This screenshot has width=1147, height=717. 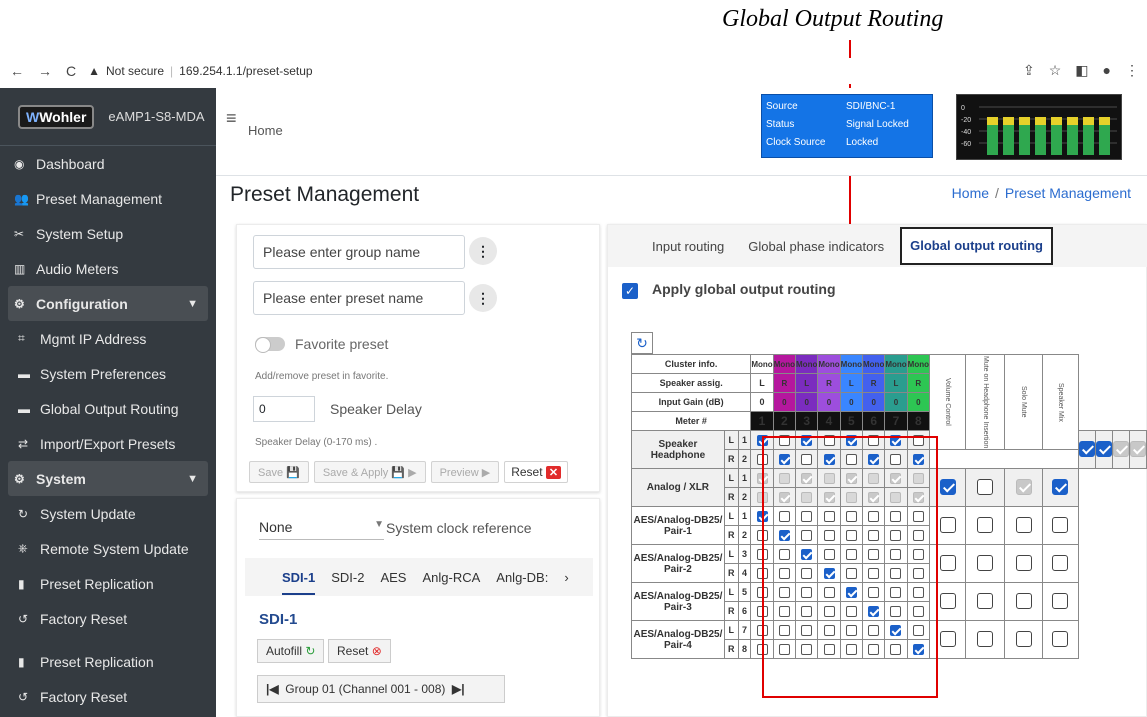 What do you see at coordinates (108, 338) in the screenshot?
I see `sidebar-item-mgmt-ip-address: ⌗ Mgmt IP Address` at bounding box center [108, 338].